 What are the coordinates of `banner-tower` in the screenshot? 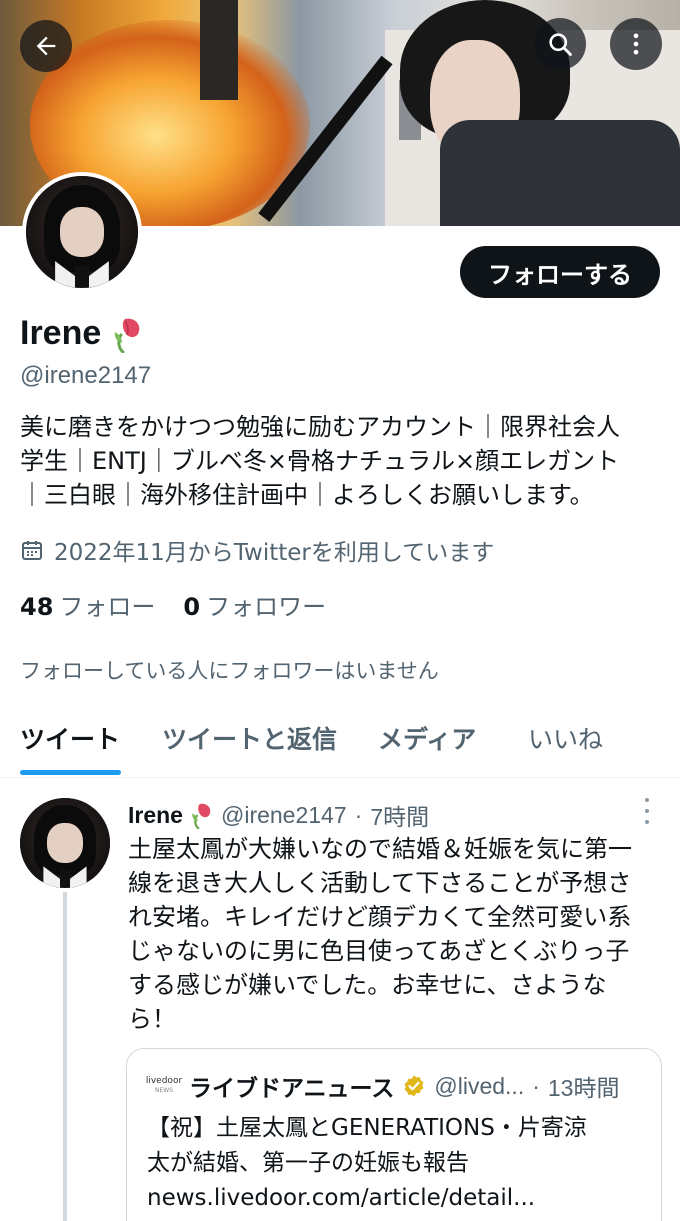 It's located at (219, 50).